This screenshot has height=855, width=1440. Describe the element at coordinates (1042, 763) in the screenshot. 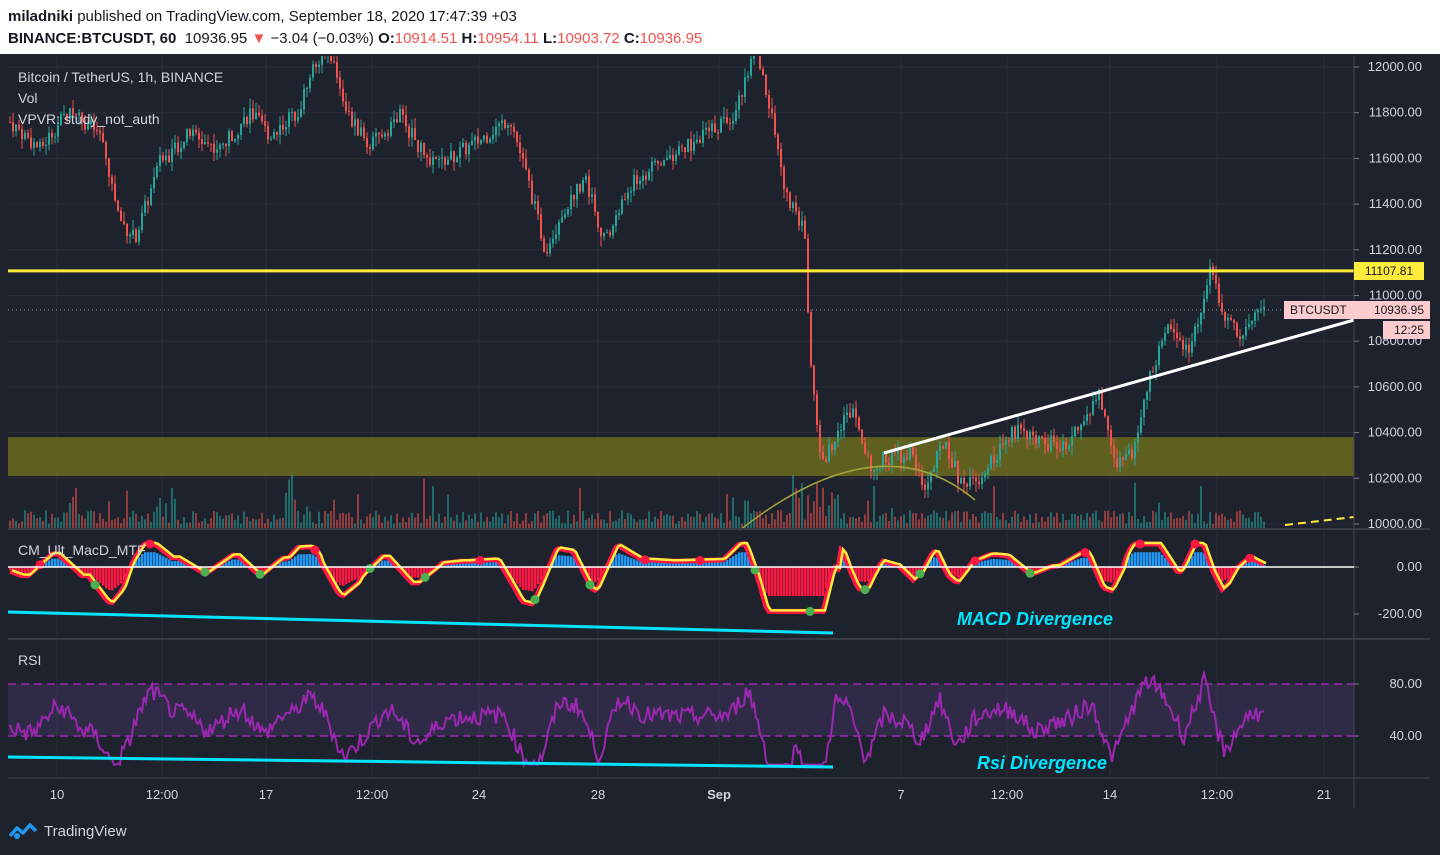

I see `rsi-divergence-label: Rsi Divergence` at that location.